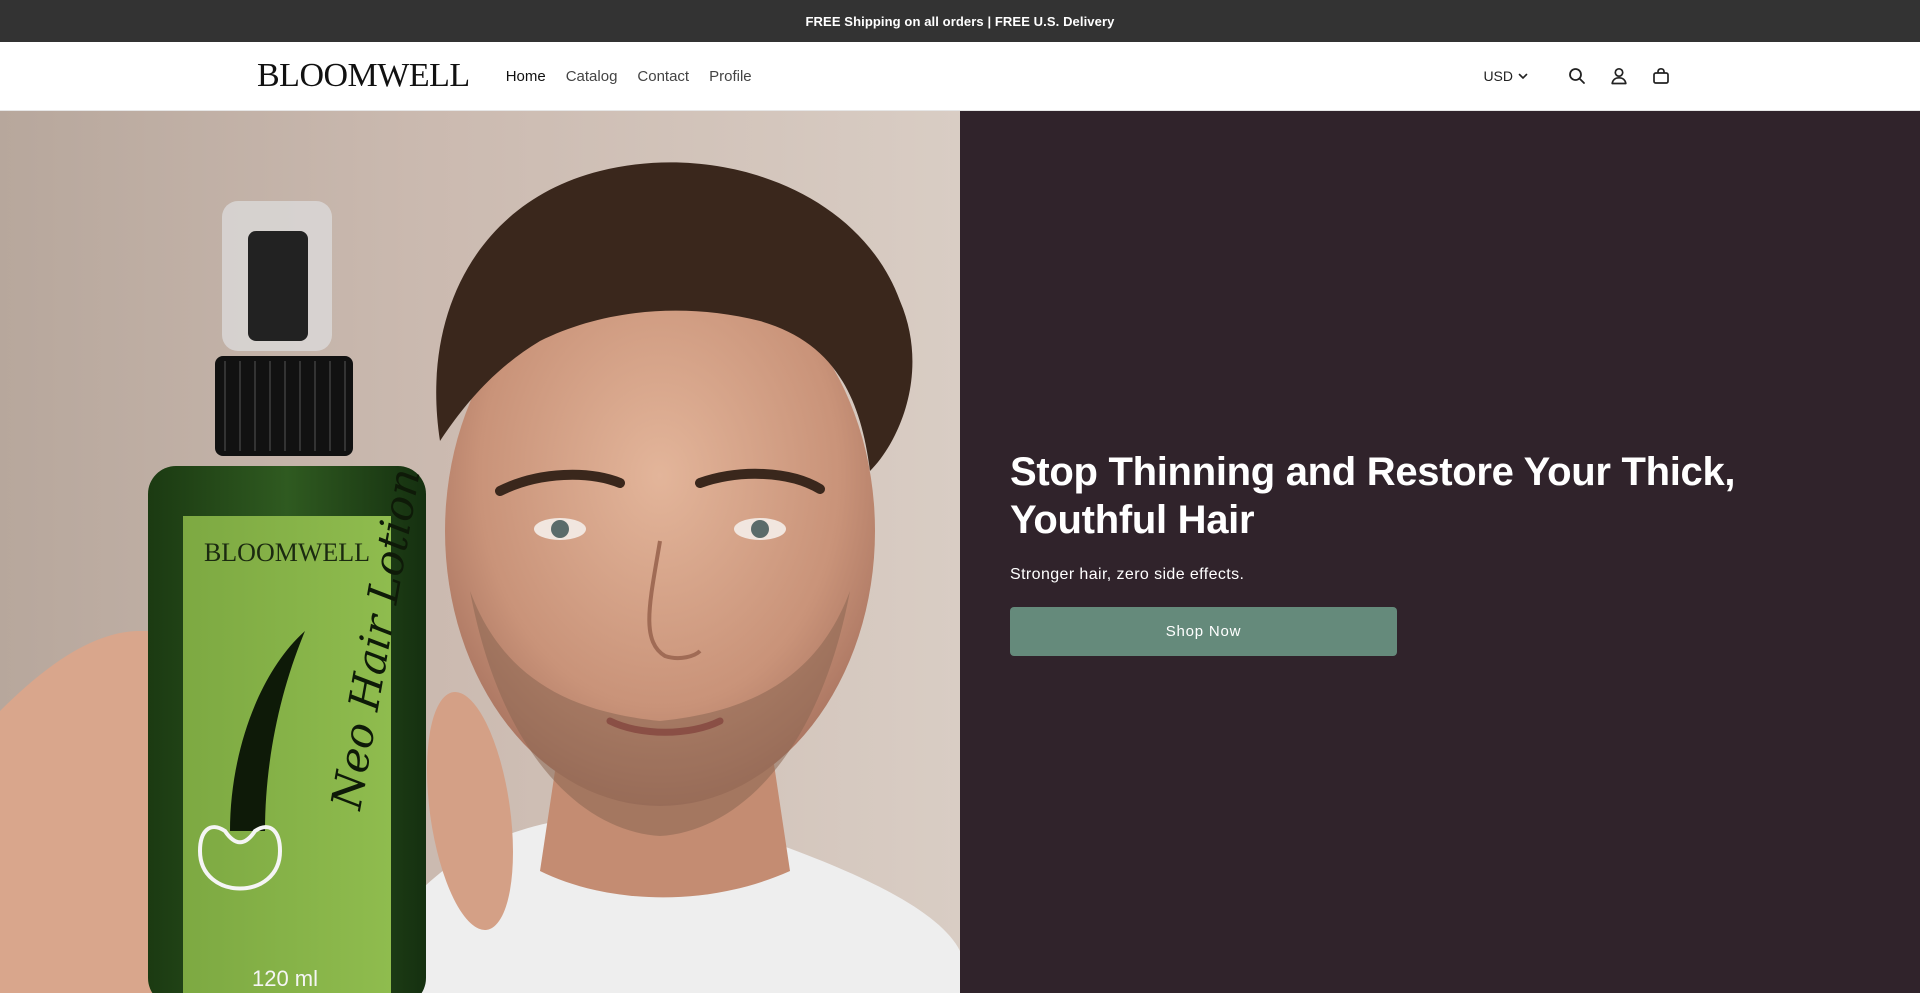  Describe the element at coordinates (1498, 76) in the screenshot. I see `currency-label: USD` at that location.